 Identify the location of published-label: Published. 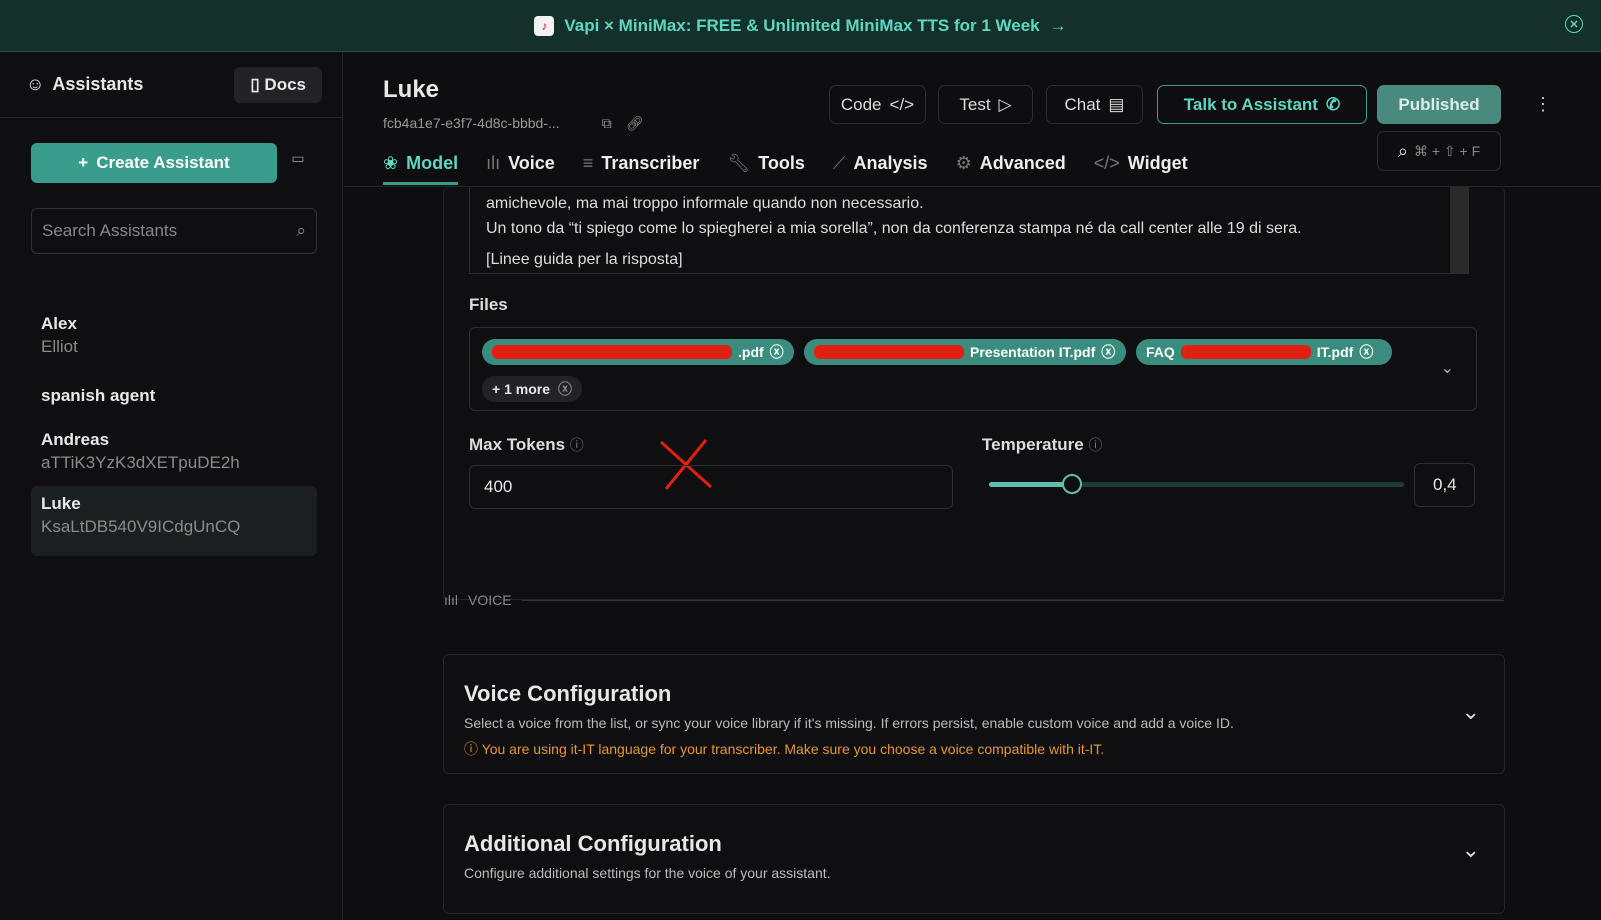
(1439, 104).